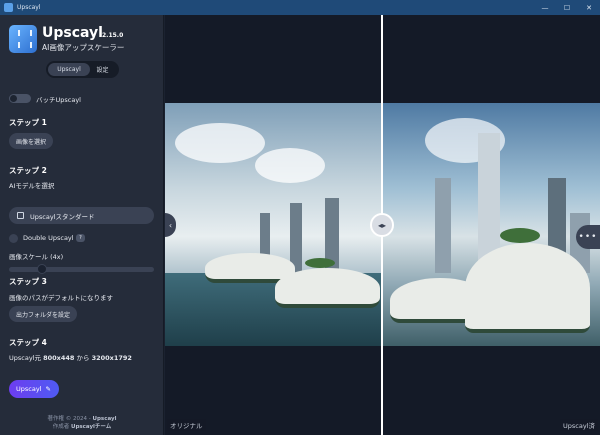  I want to click on step2-heading: ステップ 2, so click(28, 170).